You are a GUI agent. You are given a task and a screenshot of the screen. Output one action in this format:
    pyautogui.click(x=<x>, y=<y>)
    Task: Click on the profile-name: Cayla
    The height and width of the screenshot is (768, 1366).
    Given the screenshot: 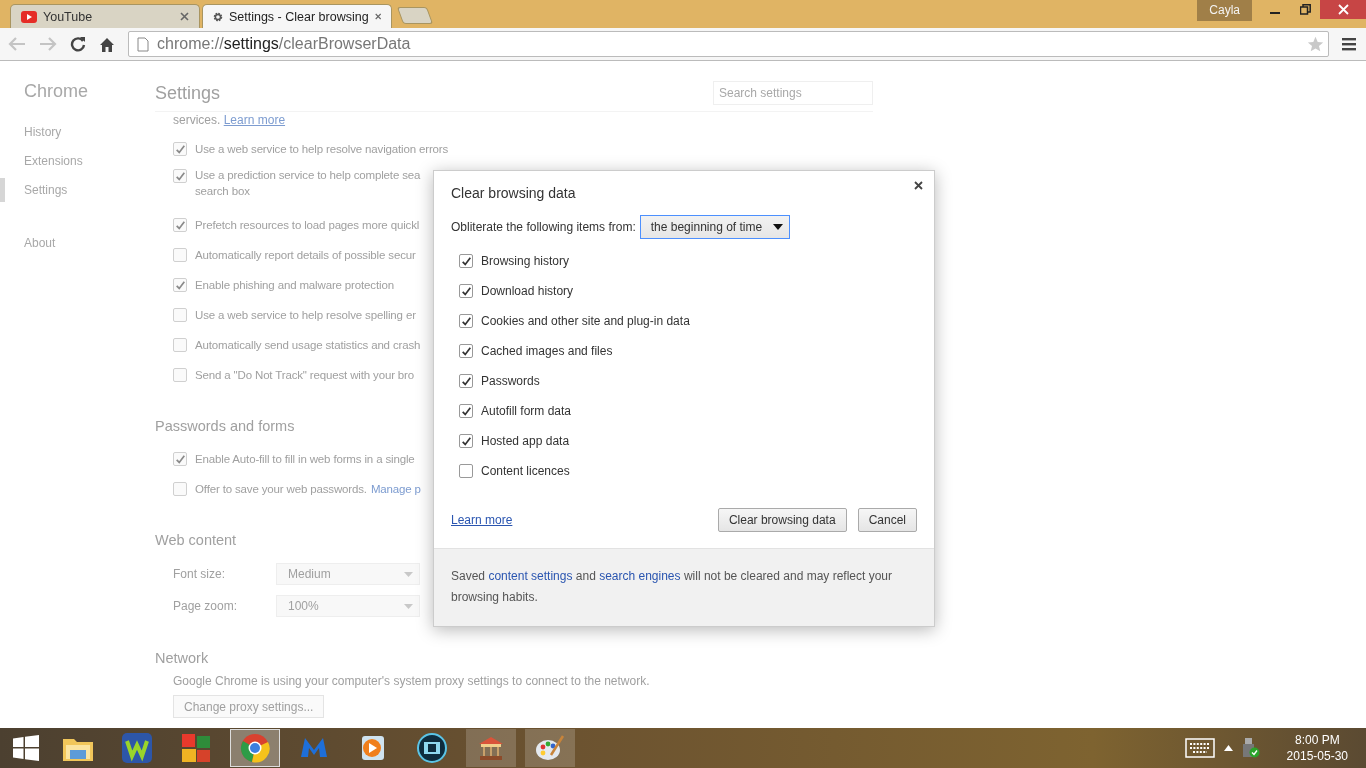 What is the action you would take?
    pyautogui.click(x=1224, y=10)
    